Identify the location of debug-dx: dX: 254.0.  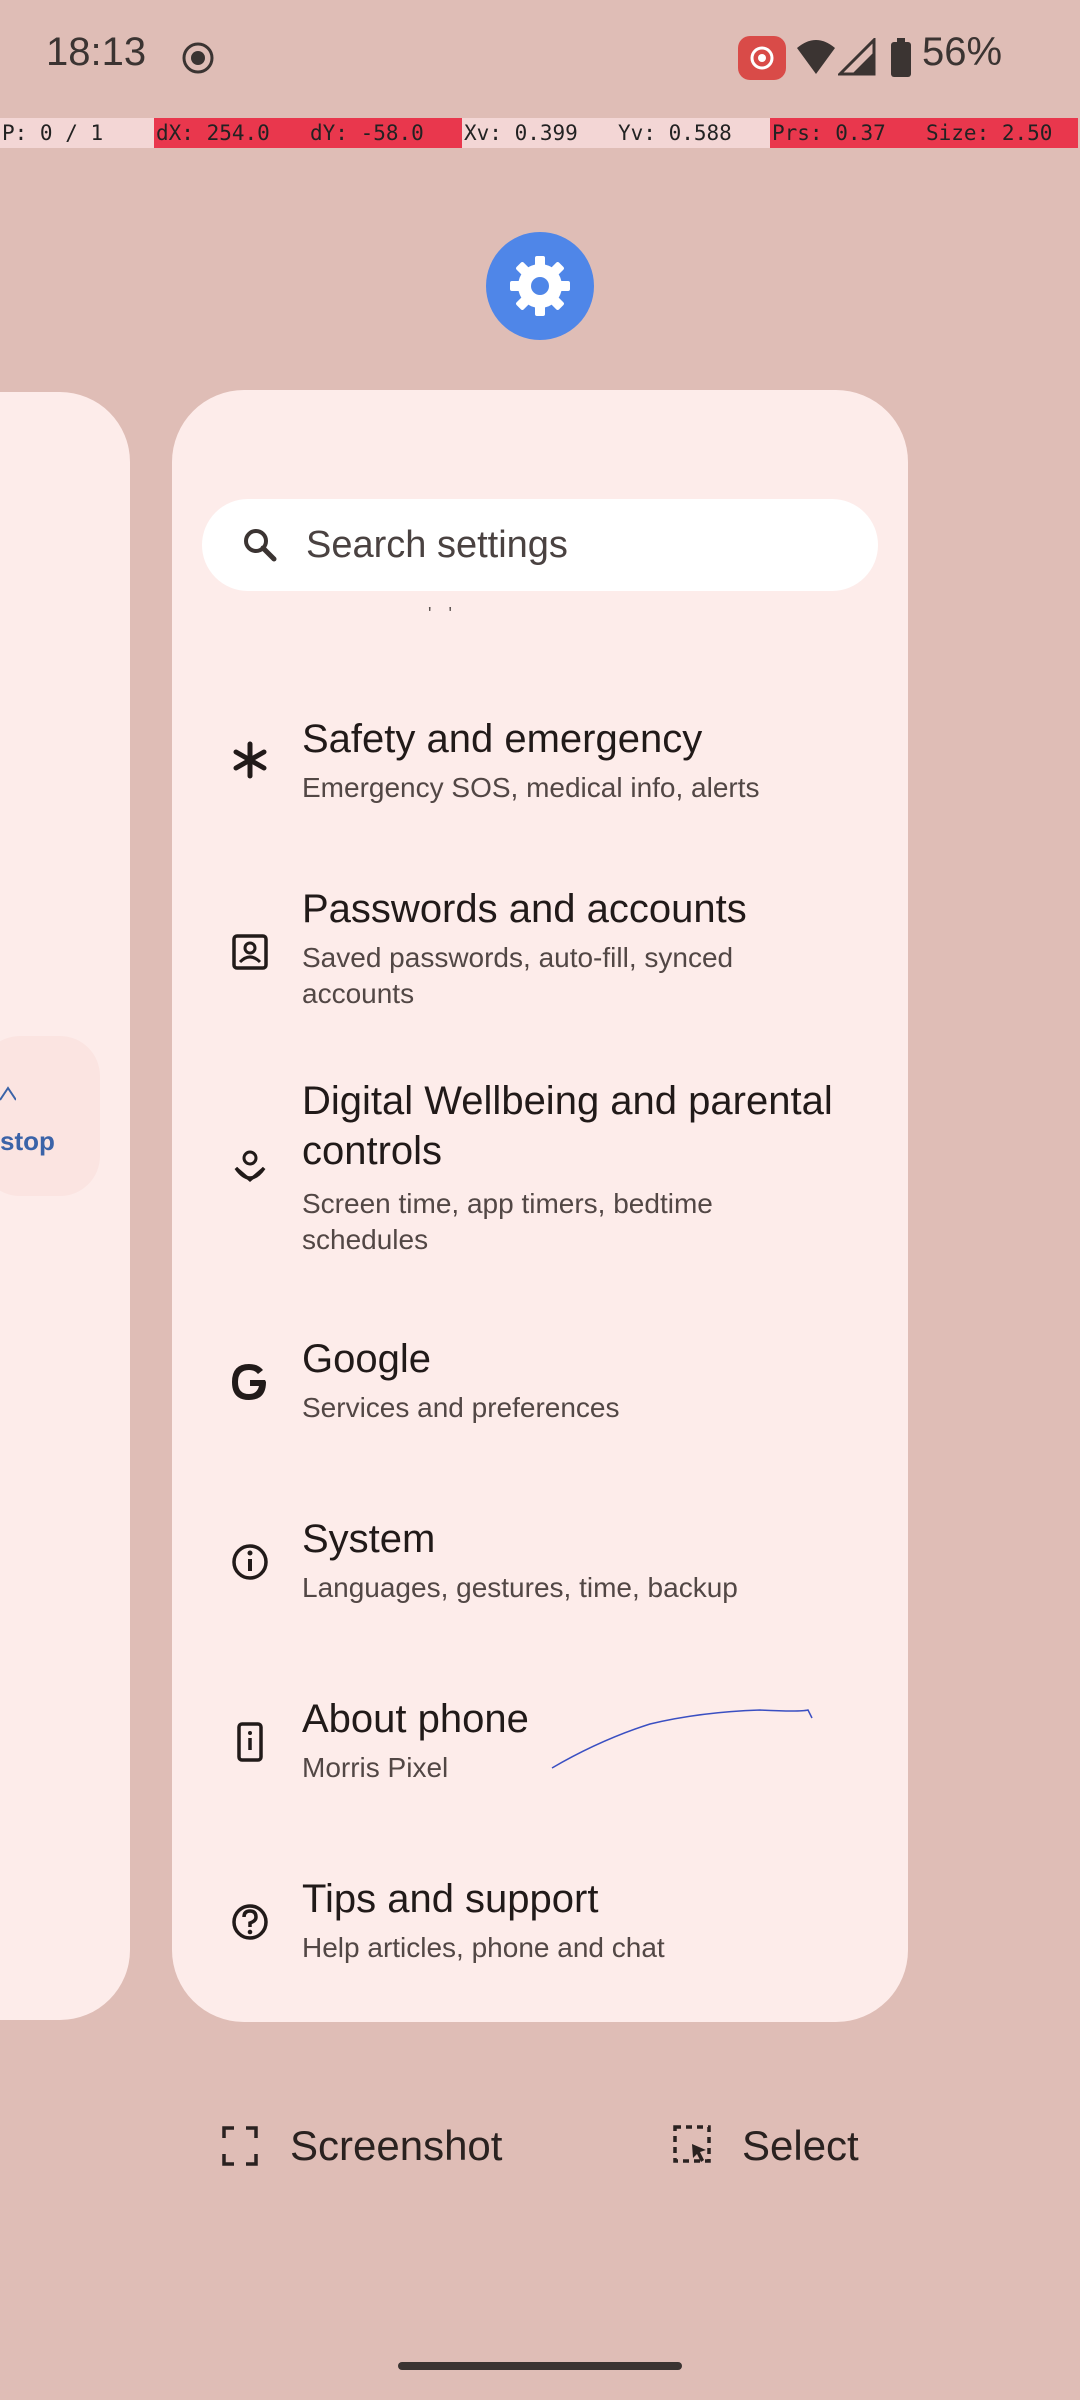
(231, 133).